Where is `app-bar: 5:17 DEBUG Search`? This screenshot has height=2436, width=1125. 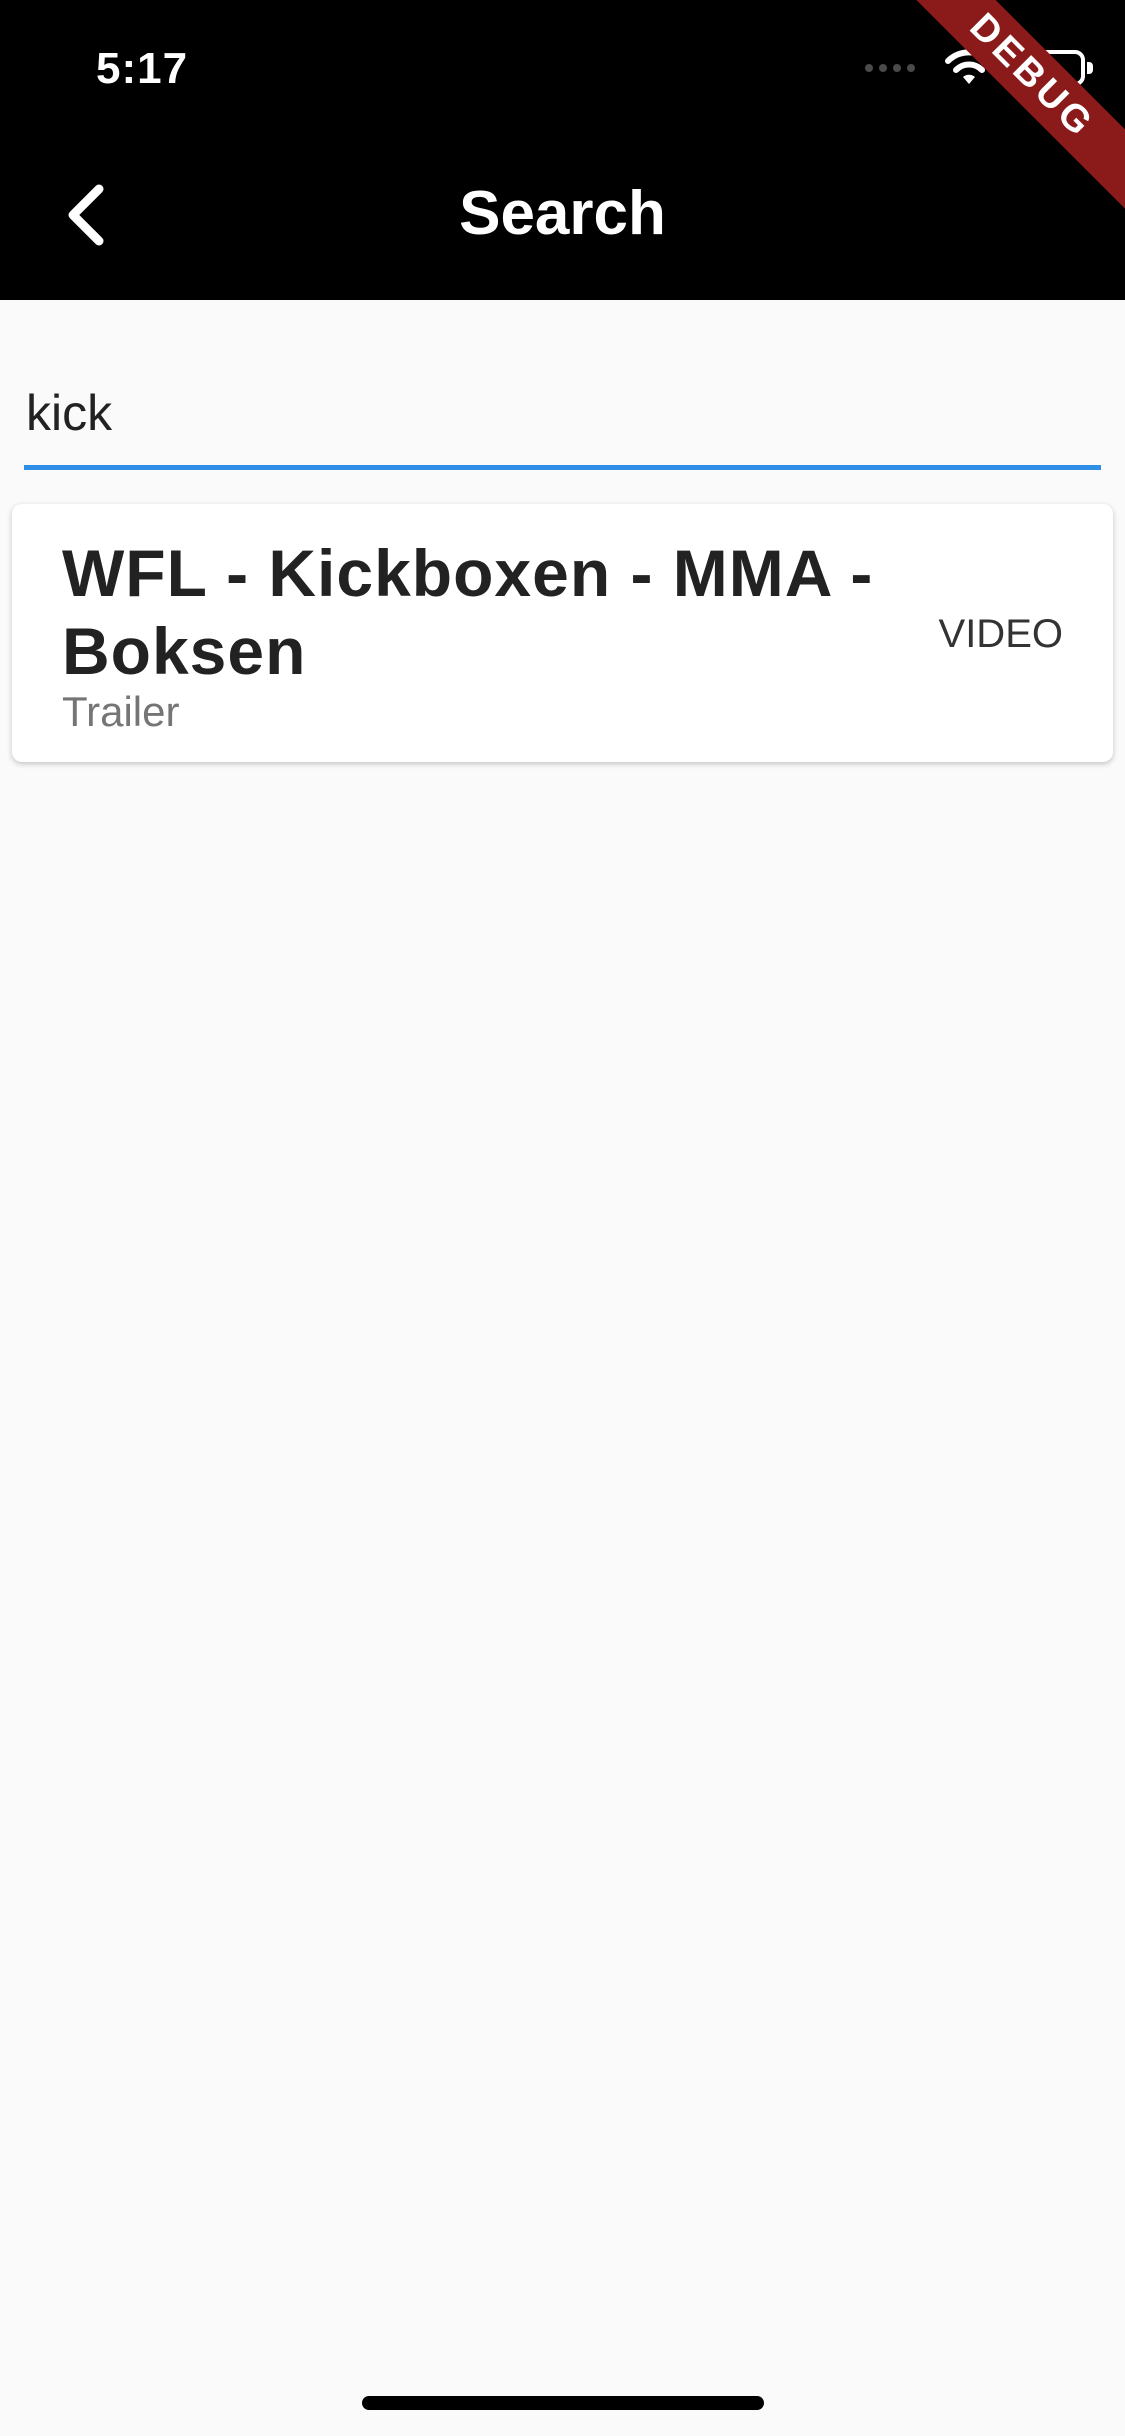 app-bar: 5:17 DEBUG Search is located at coordinates (562, 150).